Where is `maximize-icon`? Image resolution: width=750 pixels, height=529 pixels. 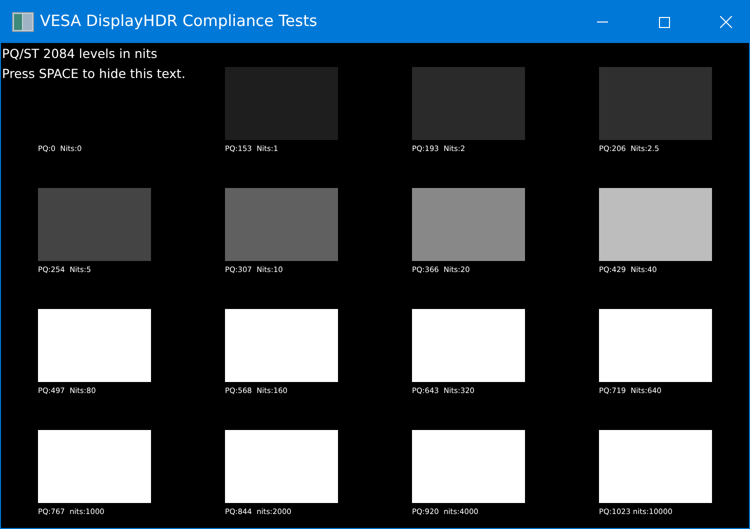
maximize-icon is located at coordinates (664, 22).